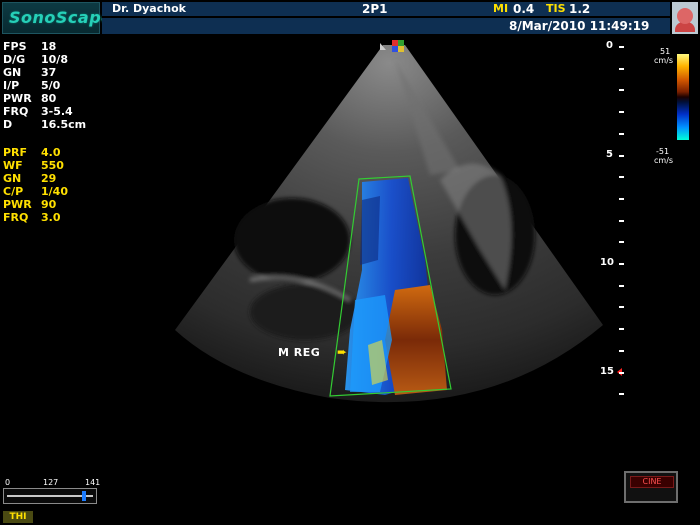 The width and height of the screenshot is (700, 525). Describe the element at coordinates (342, 352) in the screenshot. I see `arrow-icon: ➨` at that location.